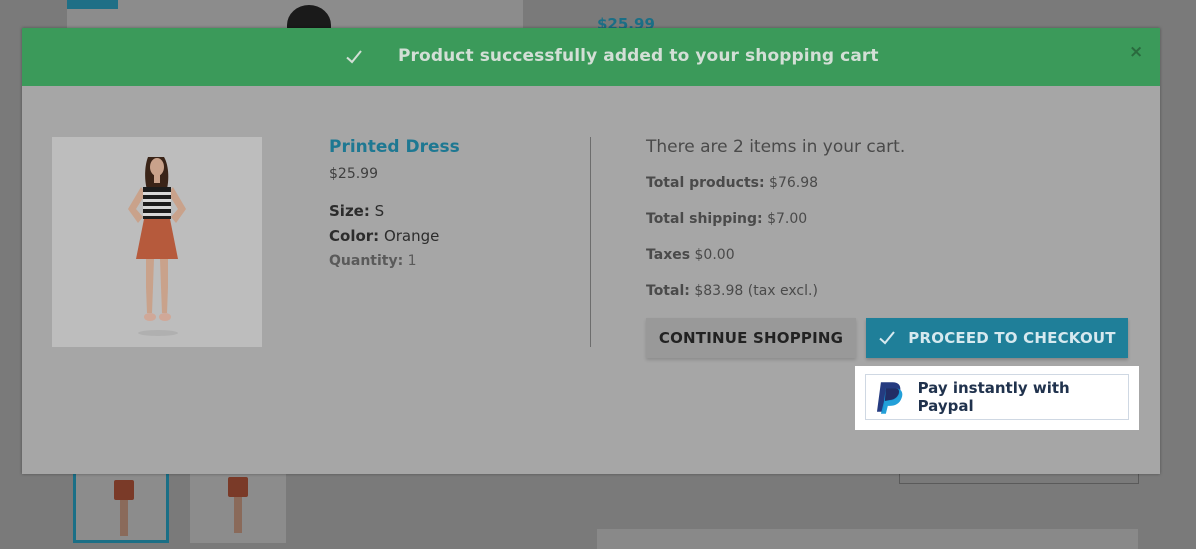 The height and width of the screenshot is (549, 1196). Describe the element at coordinates (411, 236) in the screenshot. I see `color-value: Orange` at that location.